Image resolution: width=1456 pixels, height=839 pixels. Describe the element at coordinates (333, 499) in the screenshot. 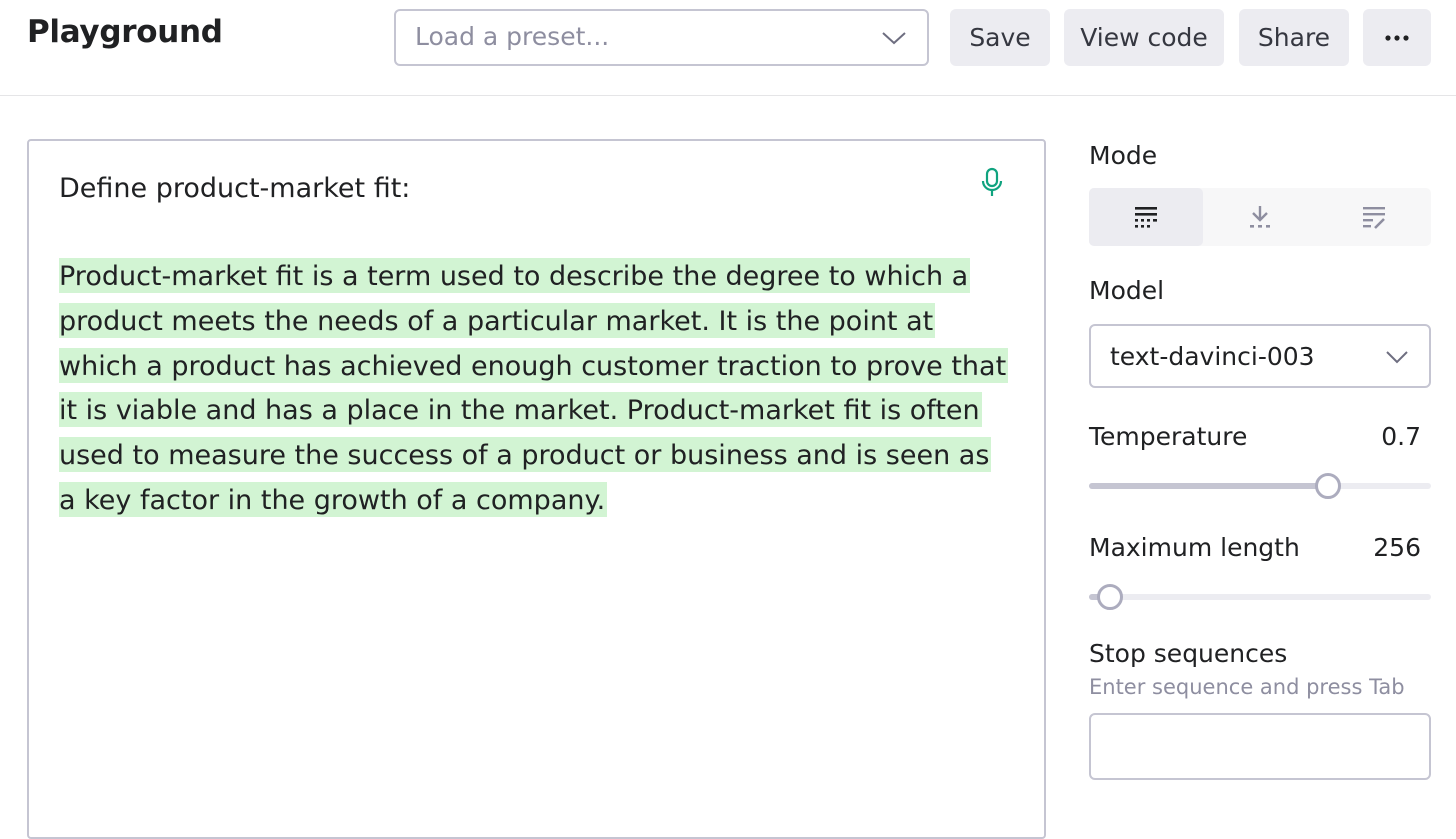

I see `completion-line: a key factor in the growth of a company.` at that location.